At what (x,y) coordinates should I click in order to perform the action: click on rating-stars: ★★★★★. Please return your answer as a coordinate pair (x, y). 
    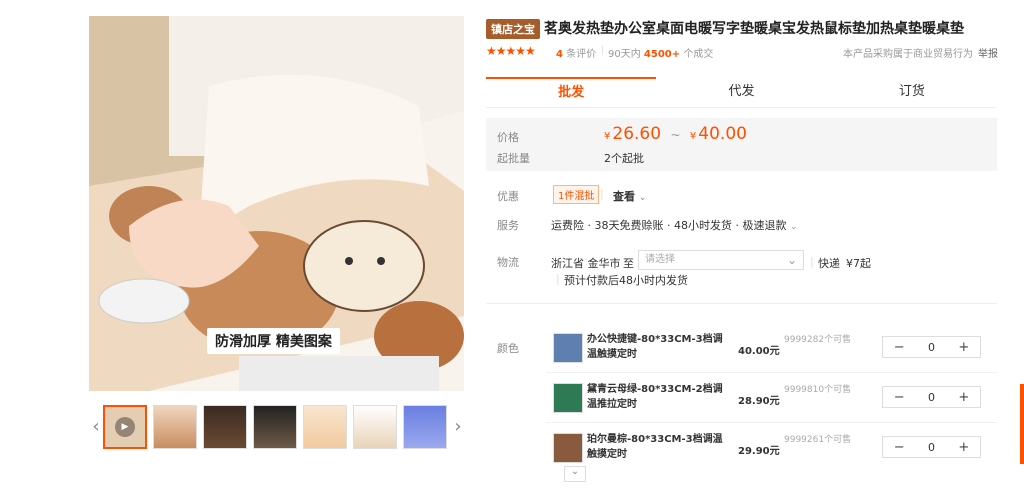
    Looking at the image, I should click on (511, 51).